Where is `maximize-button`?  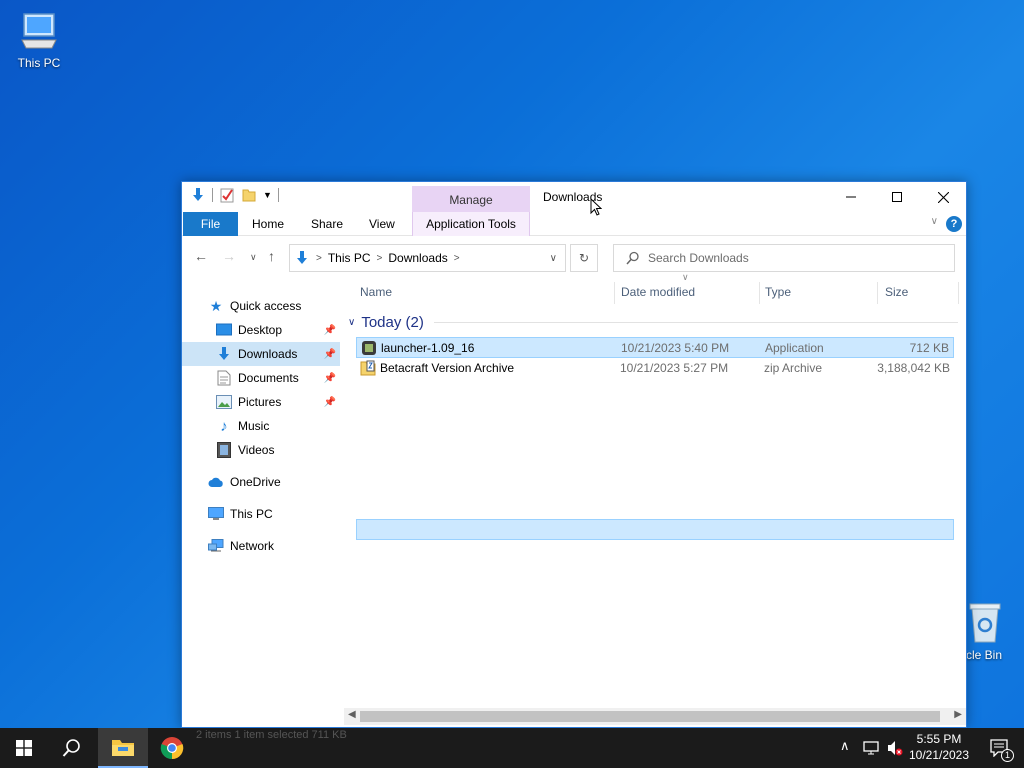 maximize-button is located at coordinates (897, 197).